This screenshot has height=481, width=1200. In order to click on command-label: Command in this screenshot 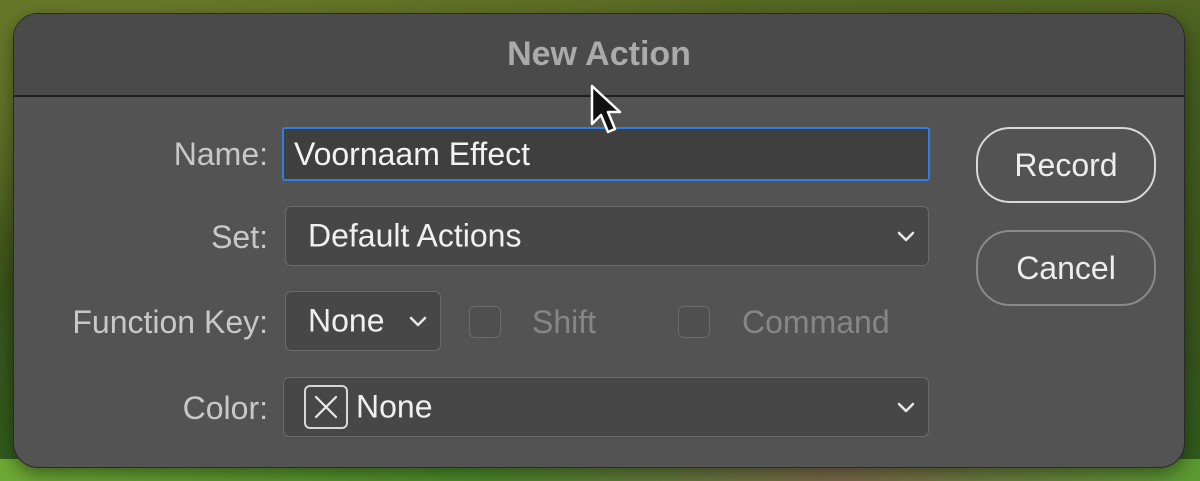, I will do `click(816, 322)`.